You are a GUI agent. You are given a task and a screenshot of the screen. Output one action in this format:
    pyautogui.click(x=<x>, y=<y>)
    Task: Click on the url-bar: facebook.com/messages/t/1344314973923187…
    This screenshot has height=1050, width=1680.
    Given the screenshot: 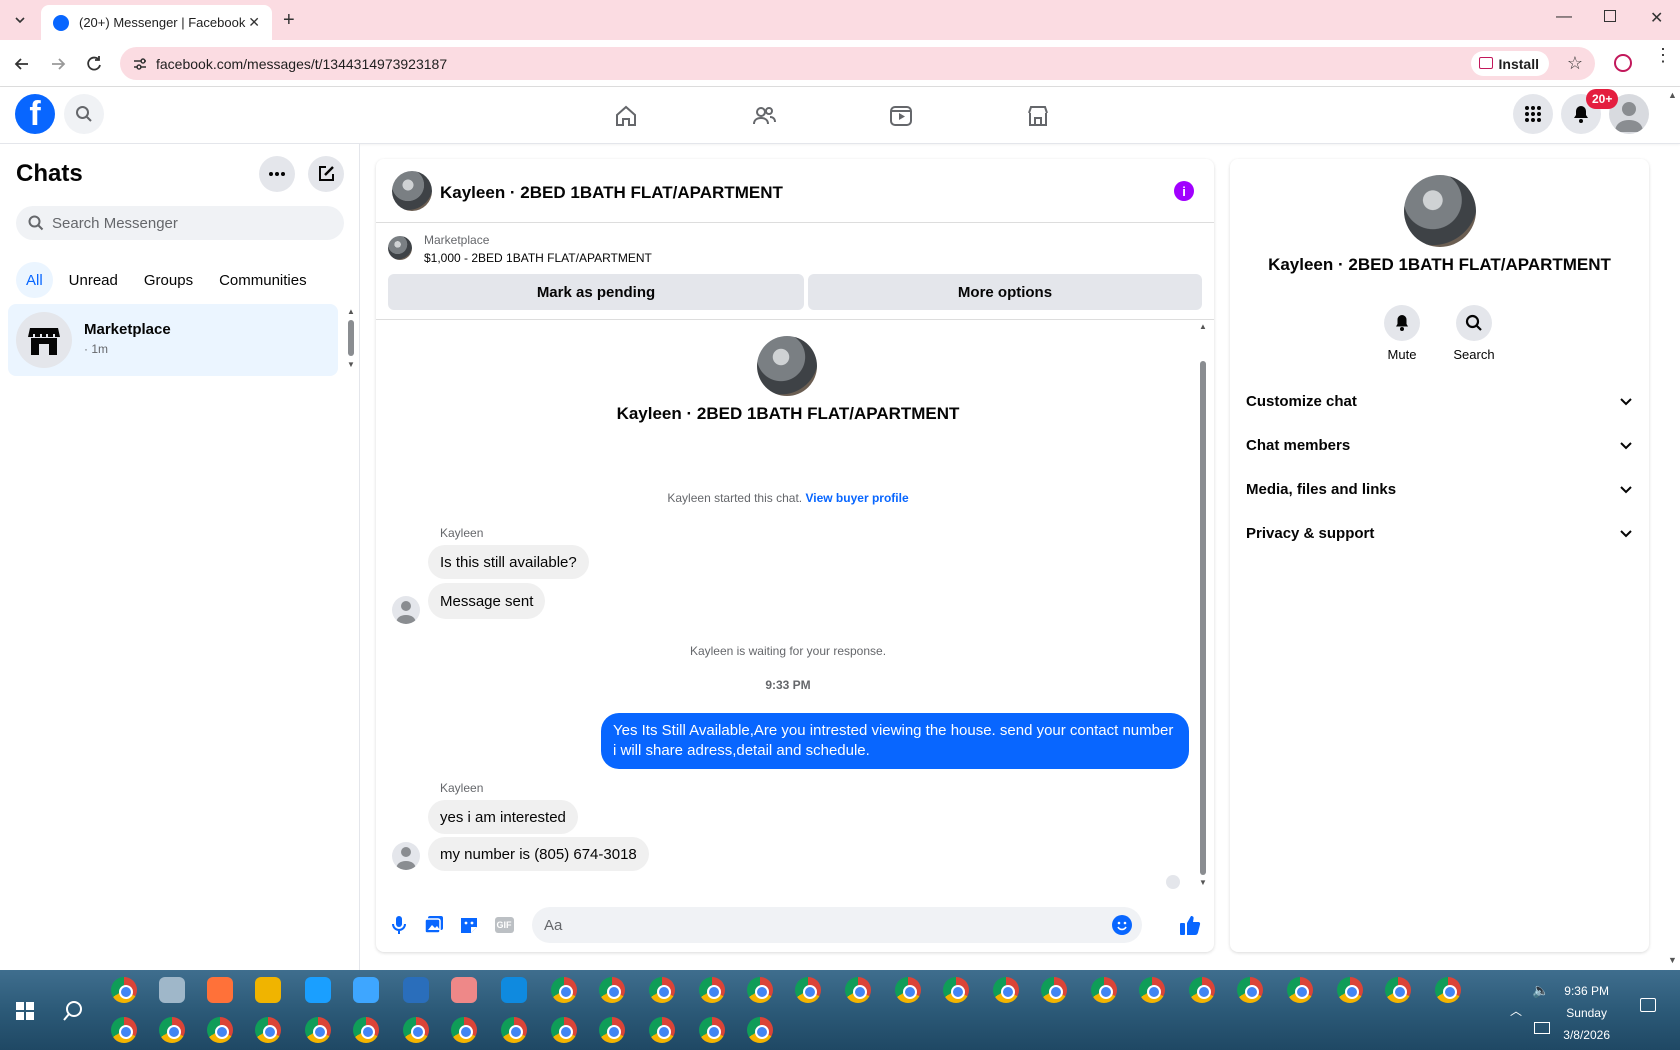 What is the action you would take?
    pyautogui.click(x=857, y=63)
    